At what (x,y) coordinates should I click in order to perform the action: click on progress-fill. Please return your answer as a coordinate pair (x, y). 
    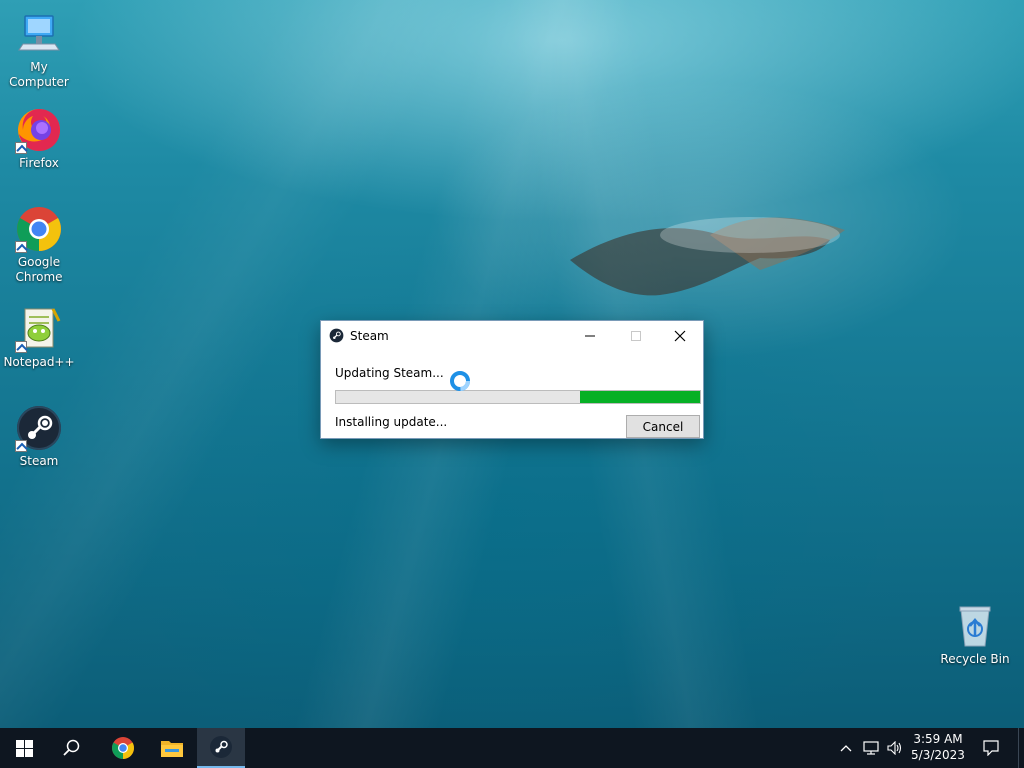
    Looking at the image, I should click on (639, 397).